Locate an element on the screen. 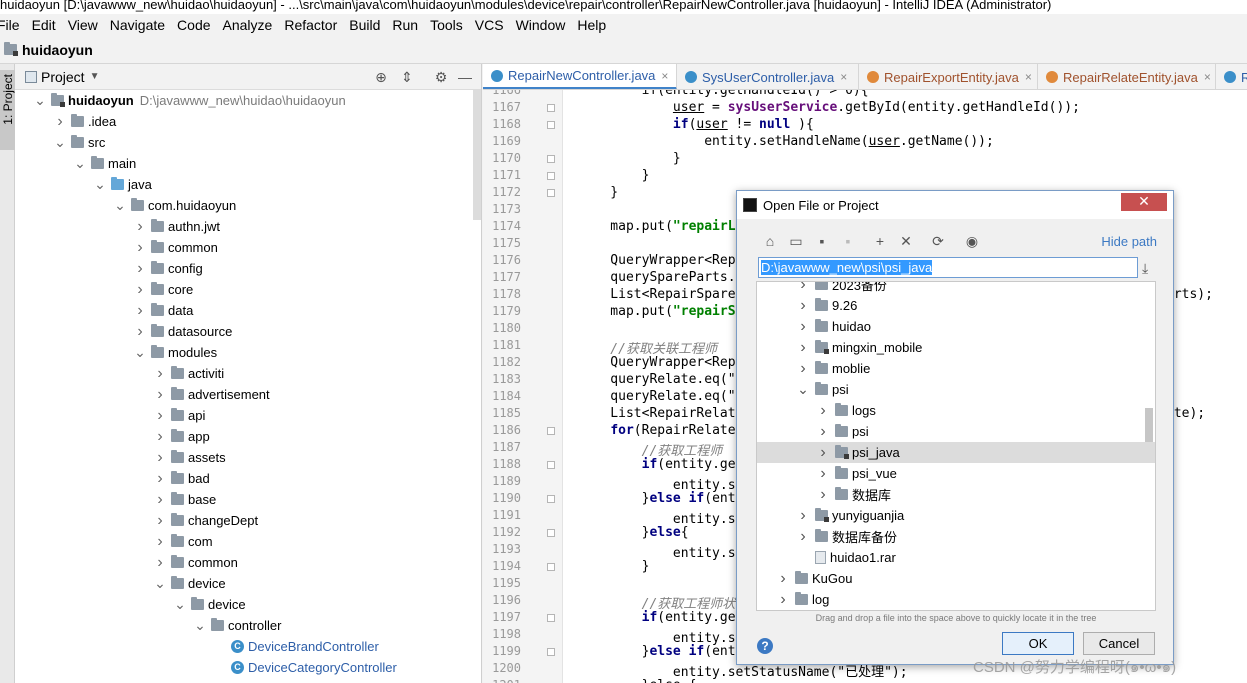  menu-edit: Edit is located at coordinates (44, 25).